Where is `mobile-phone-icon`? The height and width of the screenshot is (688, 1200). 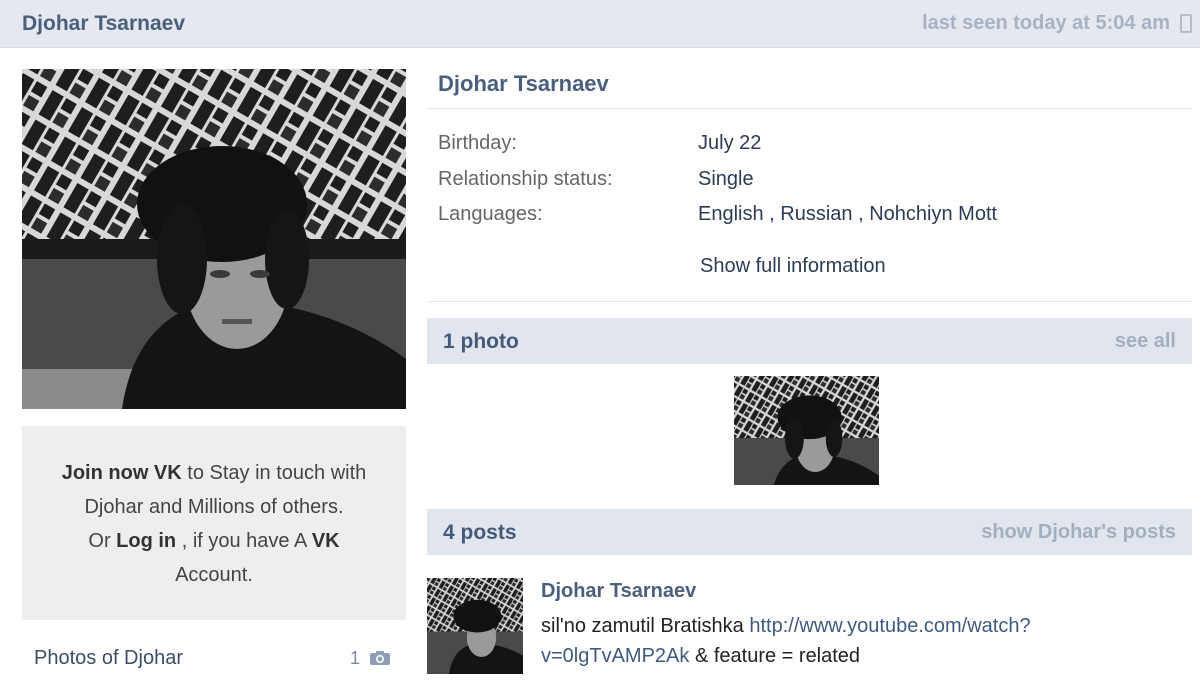 mobile-phone-icon is located at coordinates (1186, 23).